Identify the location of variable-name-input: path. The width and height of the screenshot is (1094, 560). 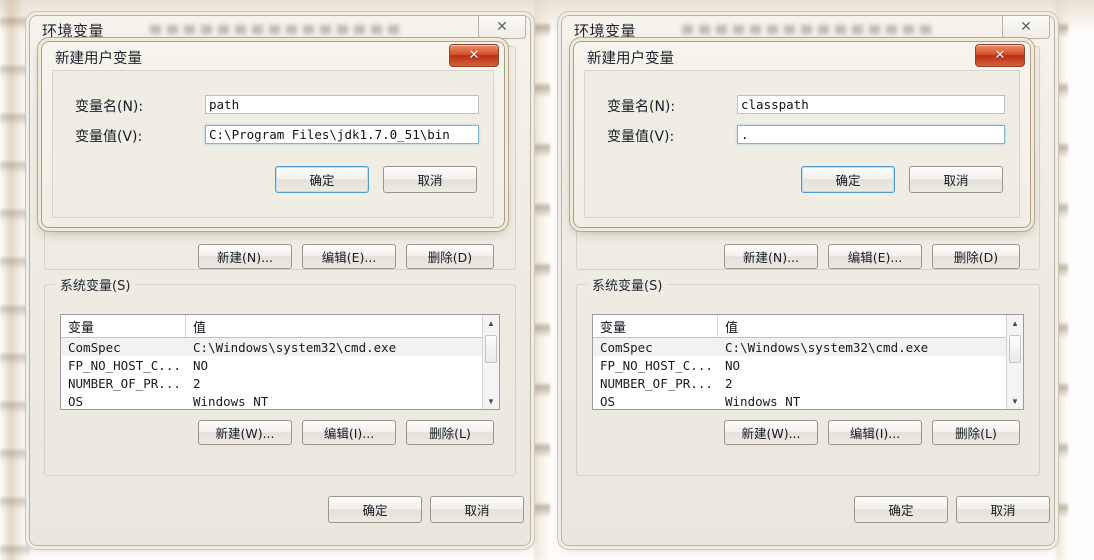
(342, 104).